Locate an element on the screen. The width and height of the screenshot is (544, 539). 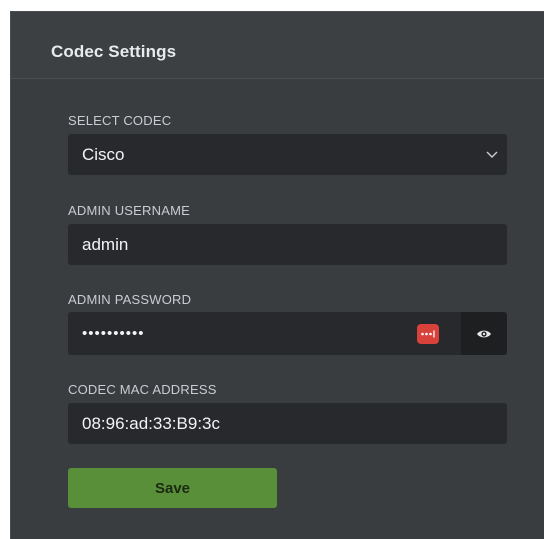
panel-title: Codec Settings is located at coordinates (114, 51).